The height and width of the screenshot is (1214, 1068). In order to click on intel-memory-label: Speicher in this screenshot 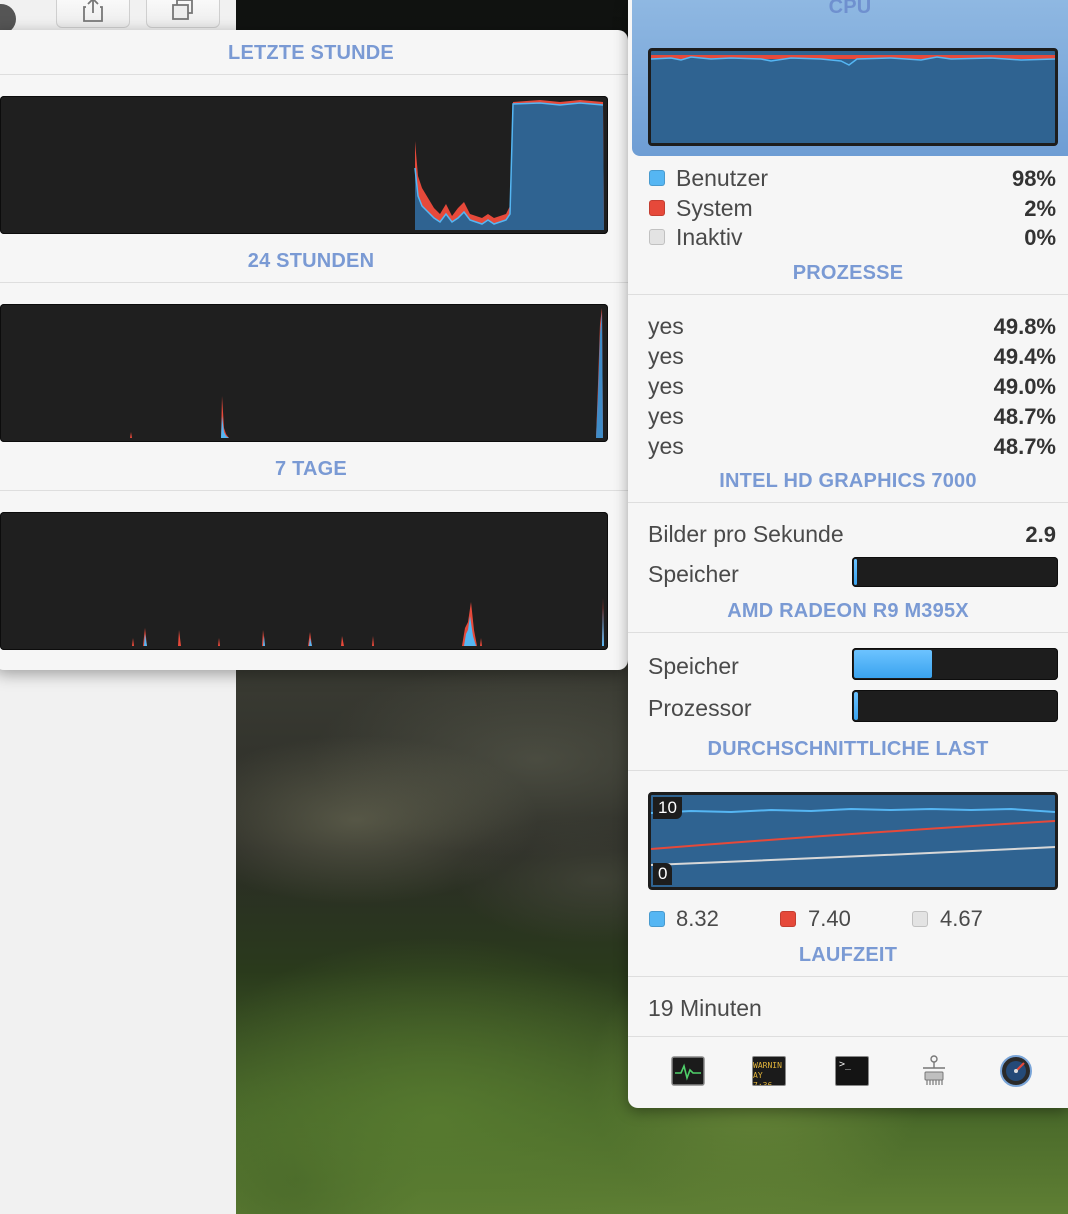, I will do `click(693, 574)`.